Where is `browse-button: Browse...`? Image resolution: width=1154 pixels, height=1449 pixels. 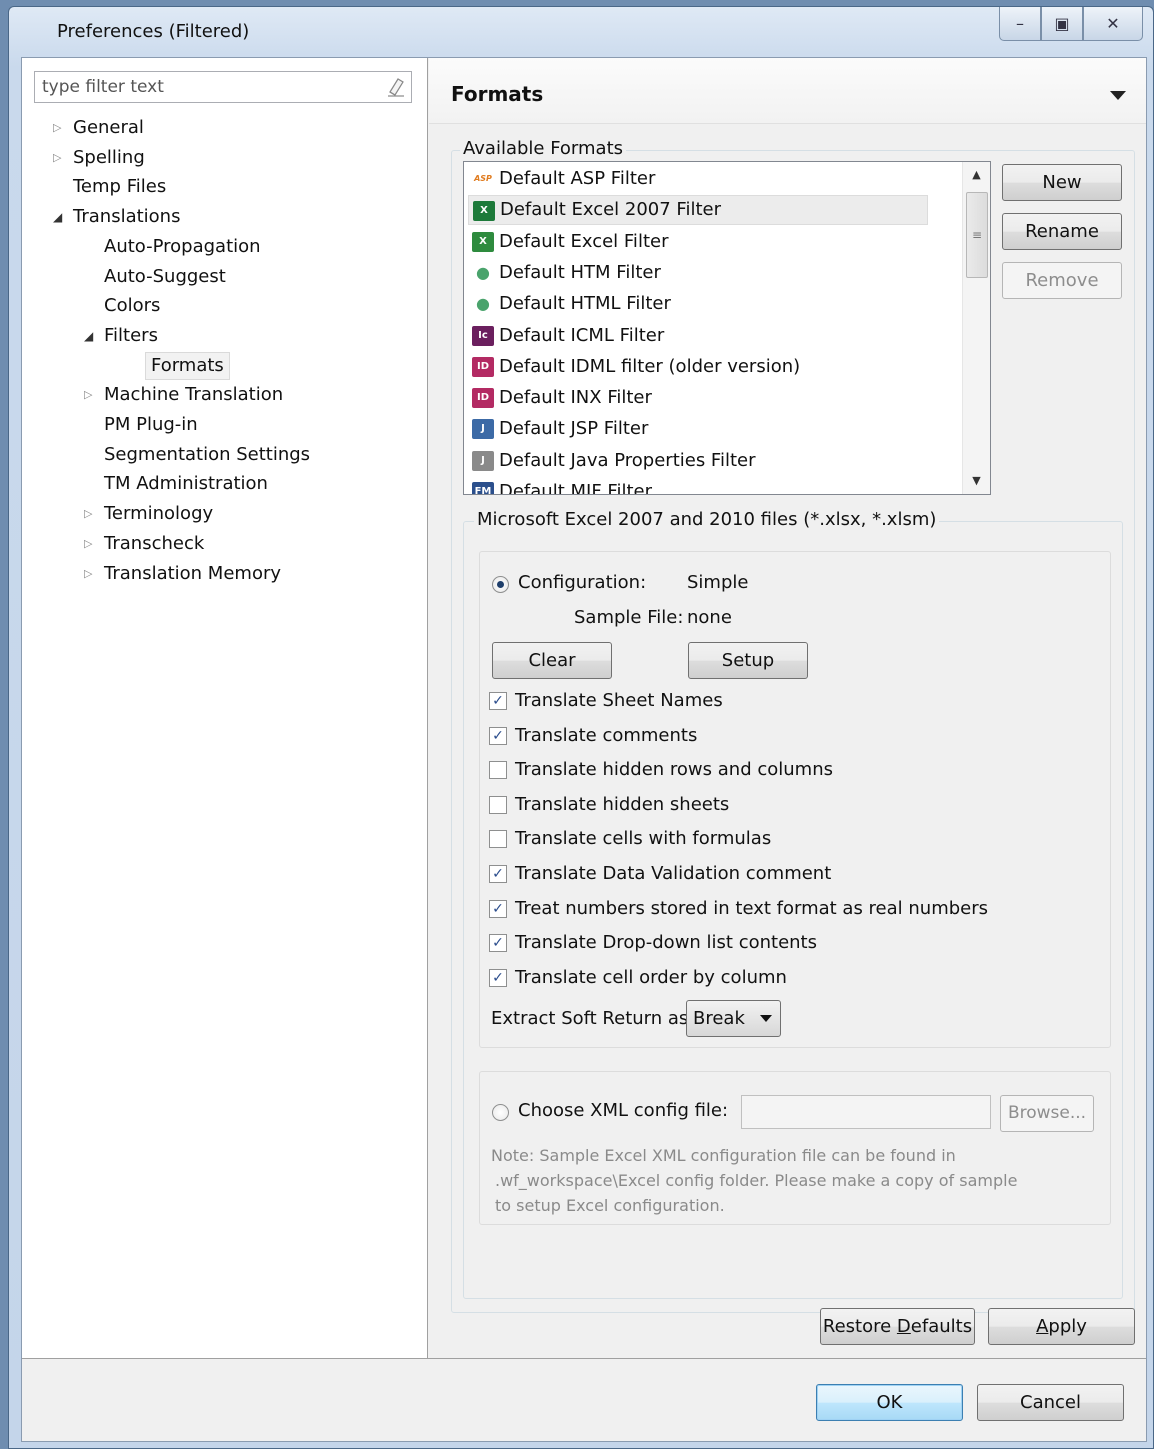
browse-button: Browse... is located at coordinates (1047, 1113).